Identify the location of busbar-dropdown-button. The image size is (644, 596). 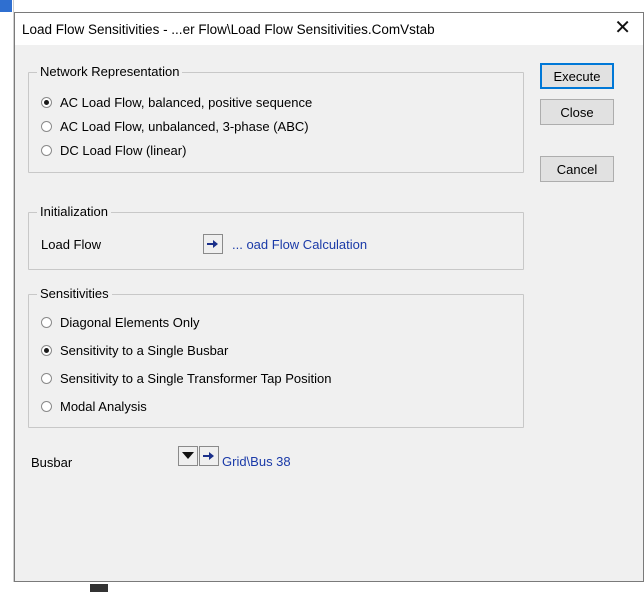
(188, 456).